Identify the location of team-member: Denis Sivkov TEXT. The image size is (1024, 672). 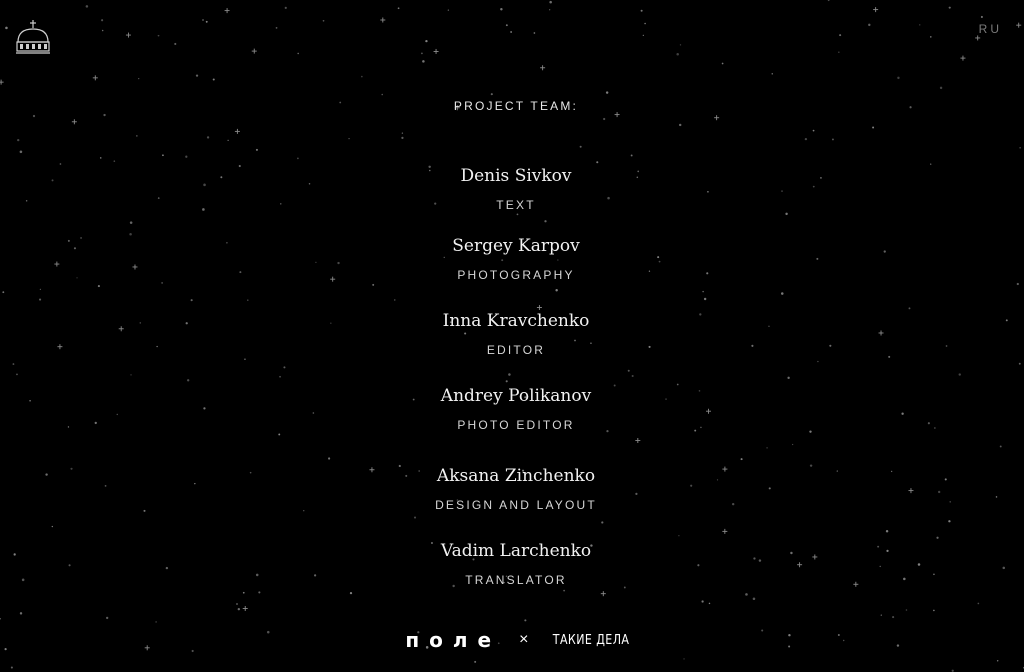
(512, 189).